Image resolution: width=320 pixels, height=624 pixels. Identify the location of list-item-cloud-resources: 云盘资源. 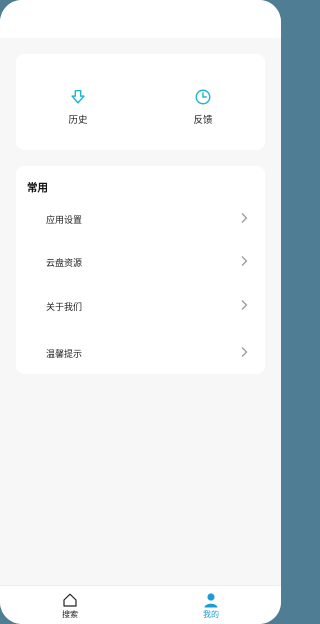
(140, 262).